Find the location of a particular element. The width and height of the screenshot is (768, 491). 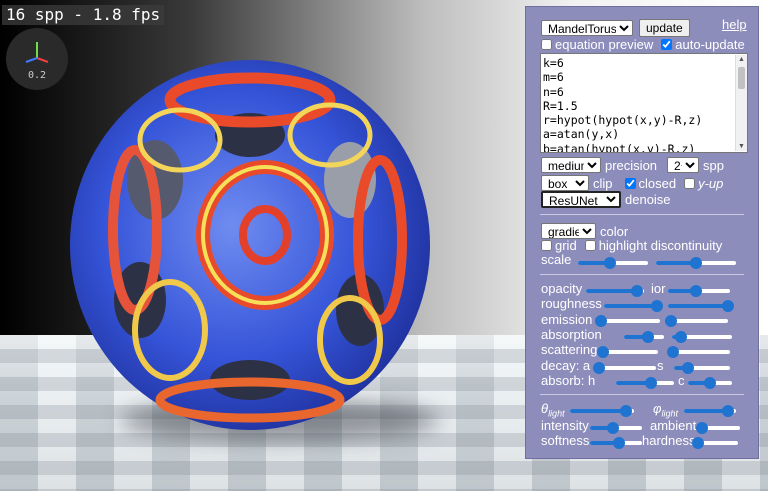

axis-gizmo: 0.2 is located at coordinates (37, 59).